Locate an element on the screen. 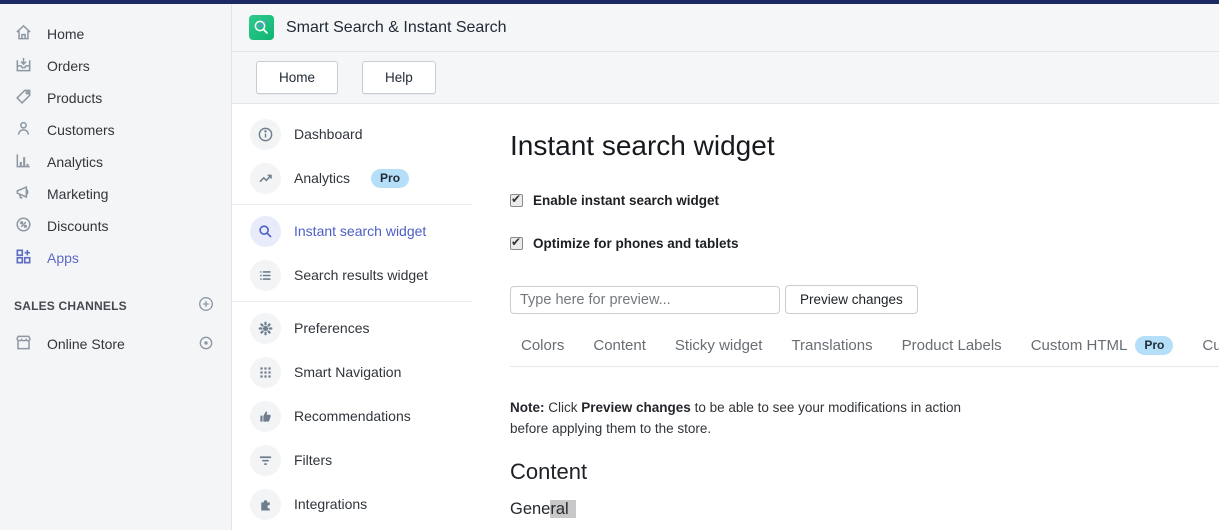  sidebar-item-label: Marketing is located at coordinates (78, 194).